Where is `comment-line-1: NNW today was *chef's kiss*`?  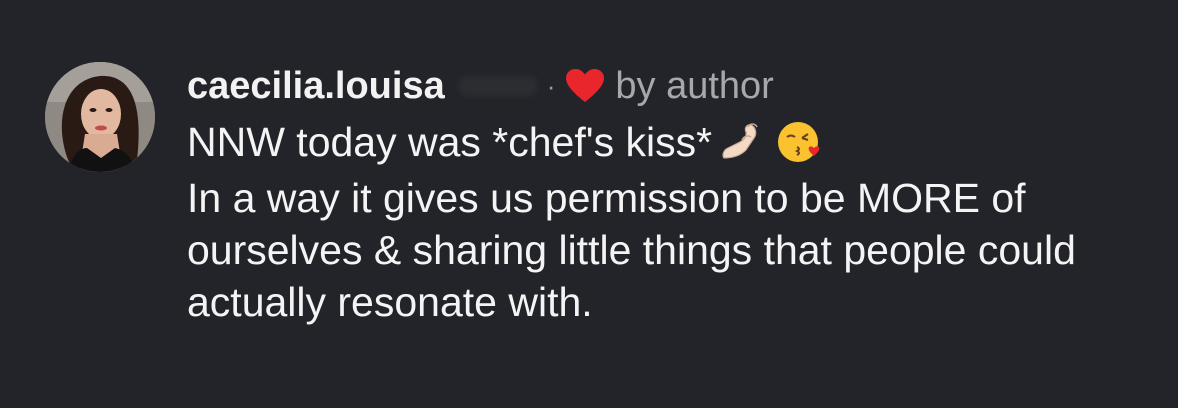 comment-line-1: NNW today was *chef's kiss* is located at coordinates (677, 142).